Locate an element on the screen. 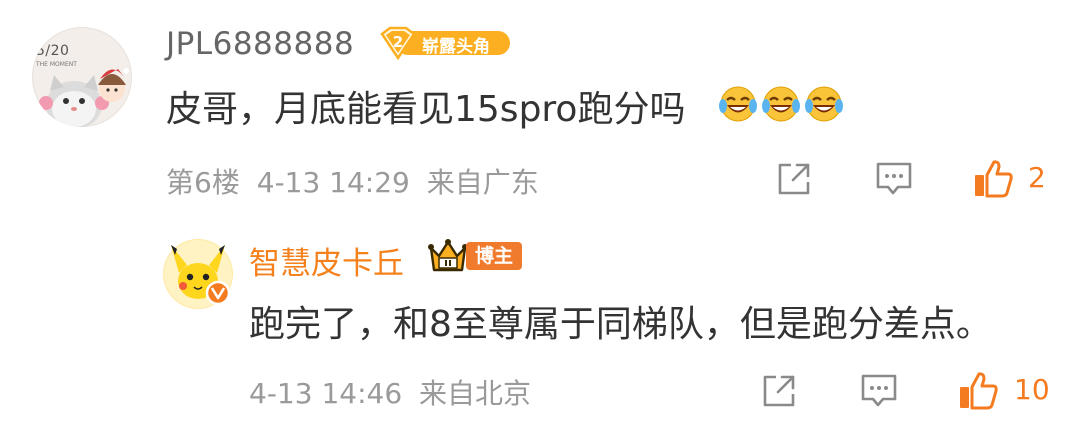 The image size is (1076, 426). crown-badge-icon is located at coordinates (448, 255).